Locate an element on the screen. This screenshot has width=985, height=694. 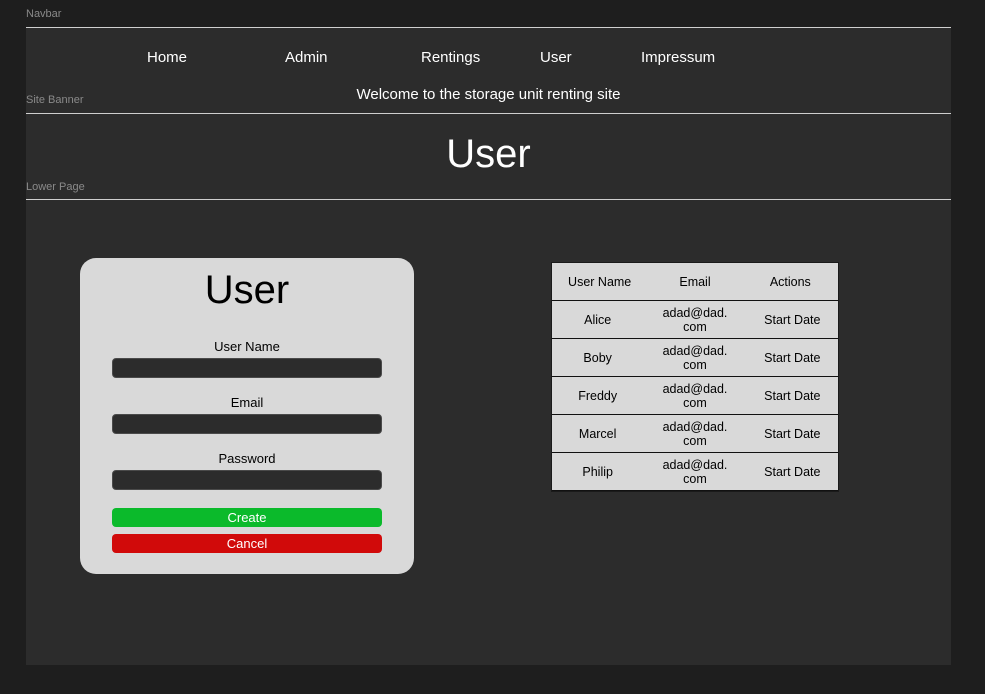
table-row: Marcel adad@dad. com Start Date is located at coordinates (695, 434).